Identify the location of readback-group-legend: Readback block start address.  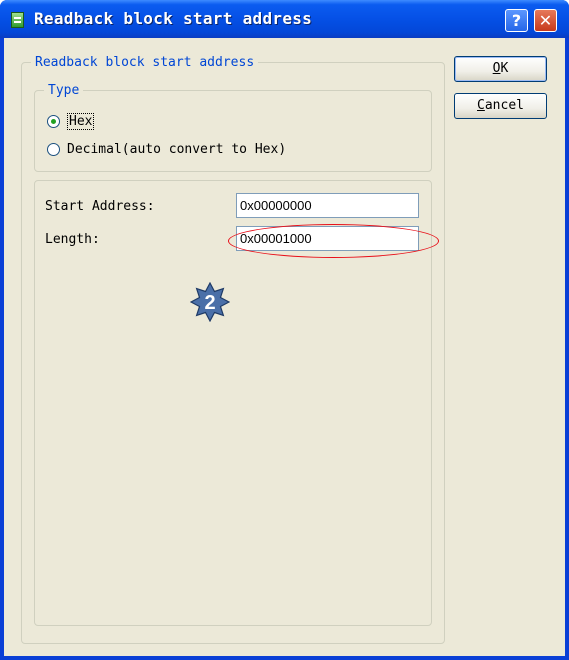
(145, 62).